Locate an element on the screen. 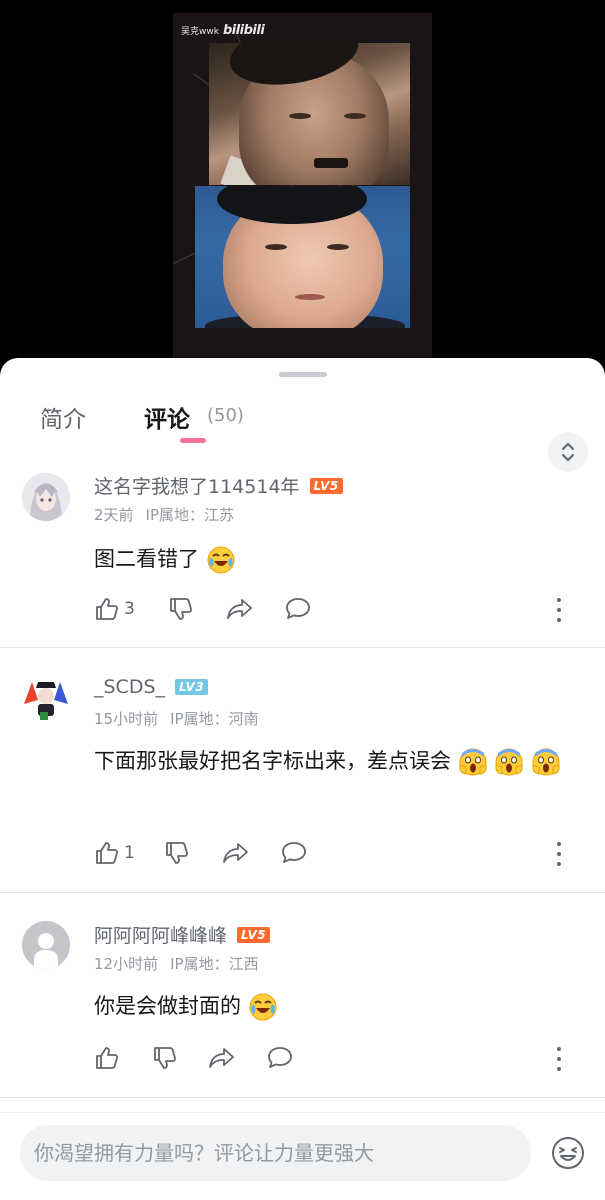  like-count: 3 is located at coordinates (129, 609).